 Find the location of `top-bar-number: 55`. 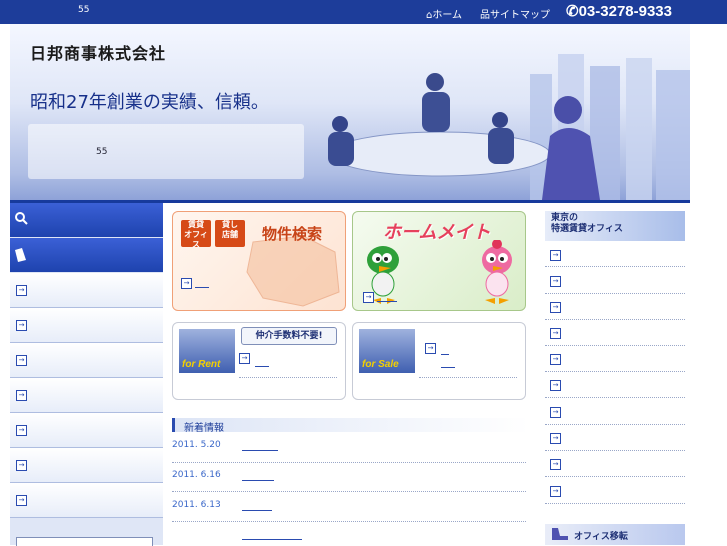

top-bar-number: 55 is located at coordinates (84, 10).